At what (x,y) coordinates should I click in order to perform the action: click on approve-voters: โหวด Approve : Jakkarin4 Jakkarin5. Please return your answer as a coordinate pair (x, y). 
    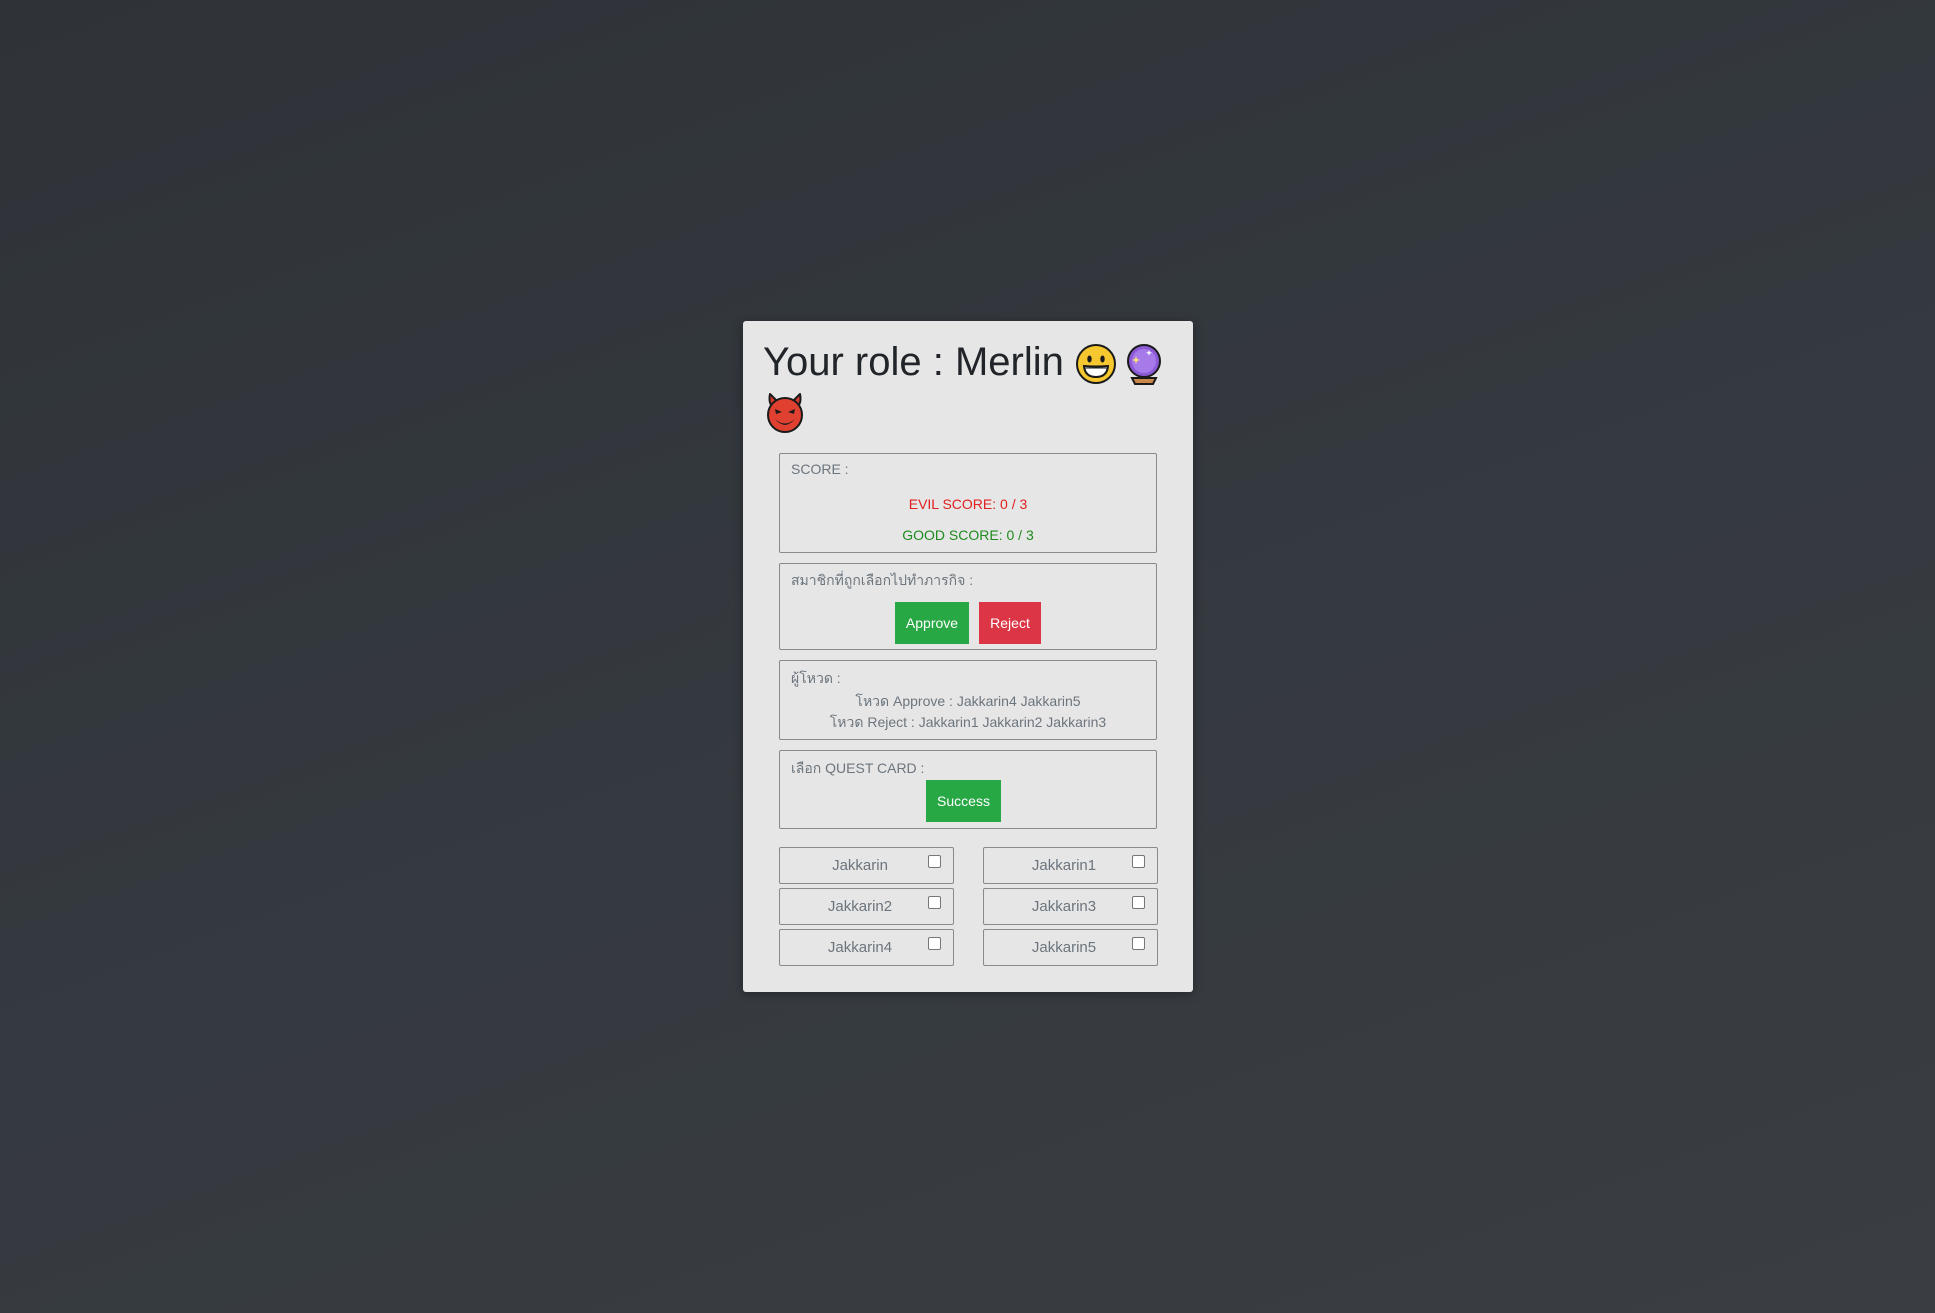
    Looking at the image, I should click on (968, 701).